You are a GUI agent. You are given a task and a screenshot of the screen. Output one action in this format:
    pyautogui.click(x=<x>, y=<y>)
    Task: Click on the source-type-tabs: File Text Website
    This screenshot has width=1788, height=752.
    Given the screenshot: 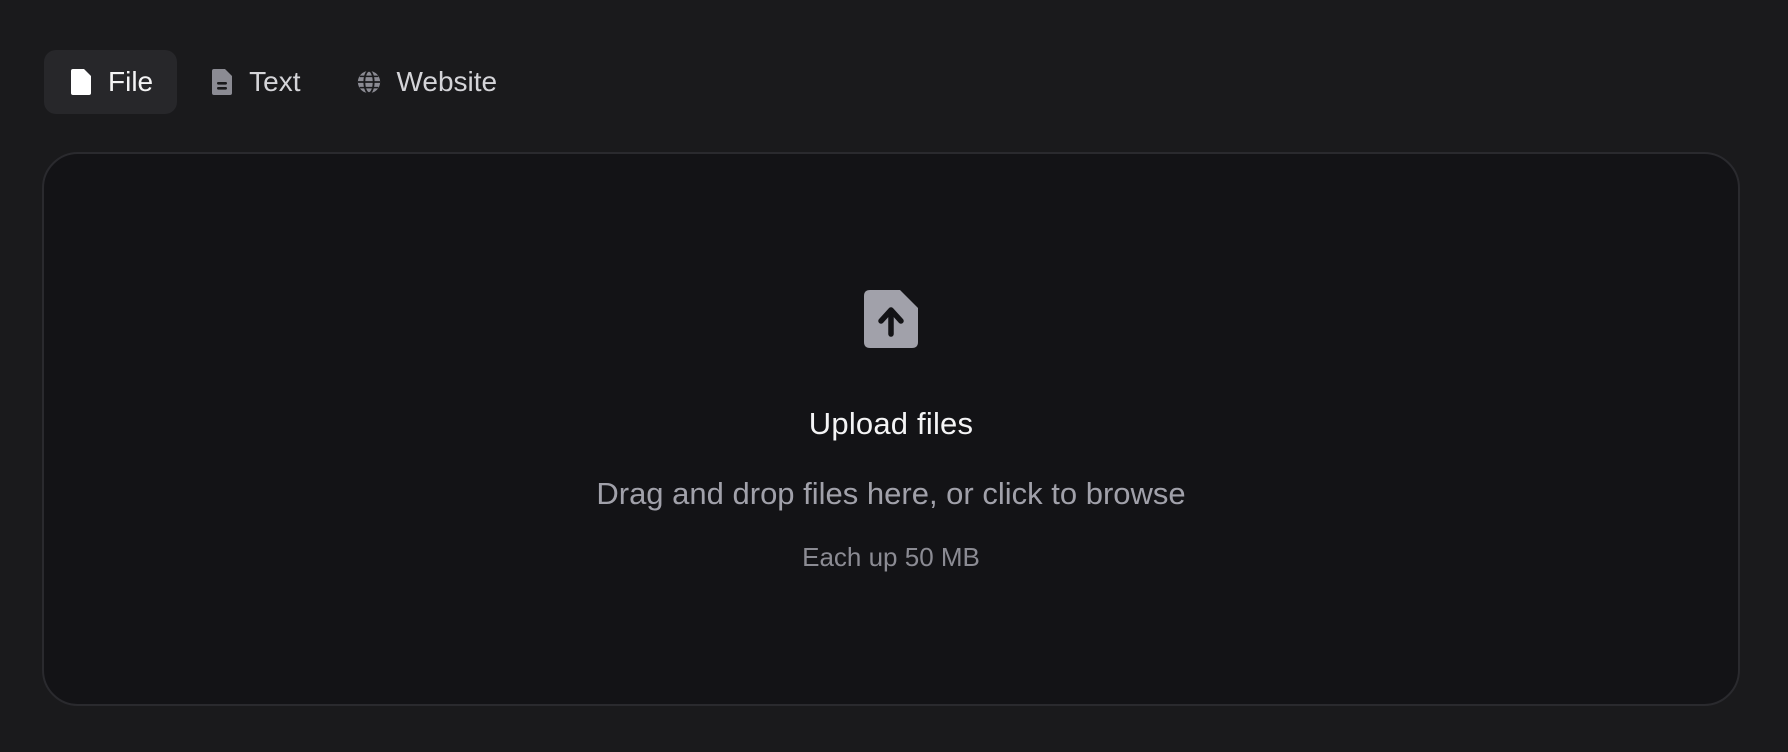 What is the action you would take?
    pyautogui.click(x=282, y=82)
    